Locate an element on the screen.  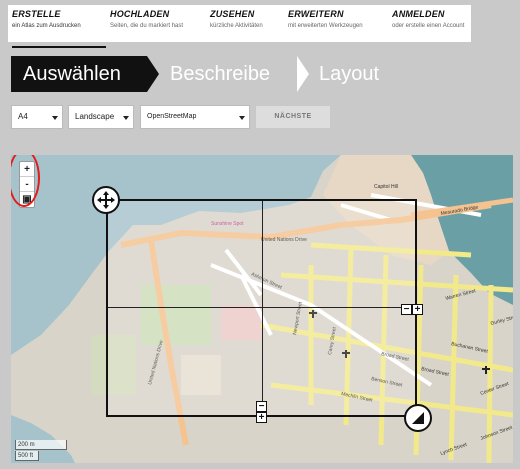
nav-login: ANMELDEN oder erstelle einen Account is located at coordinates (429, 23).